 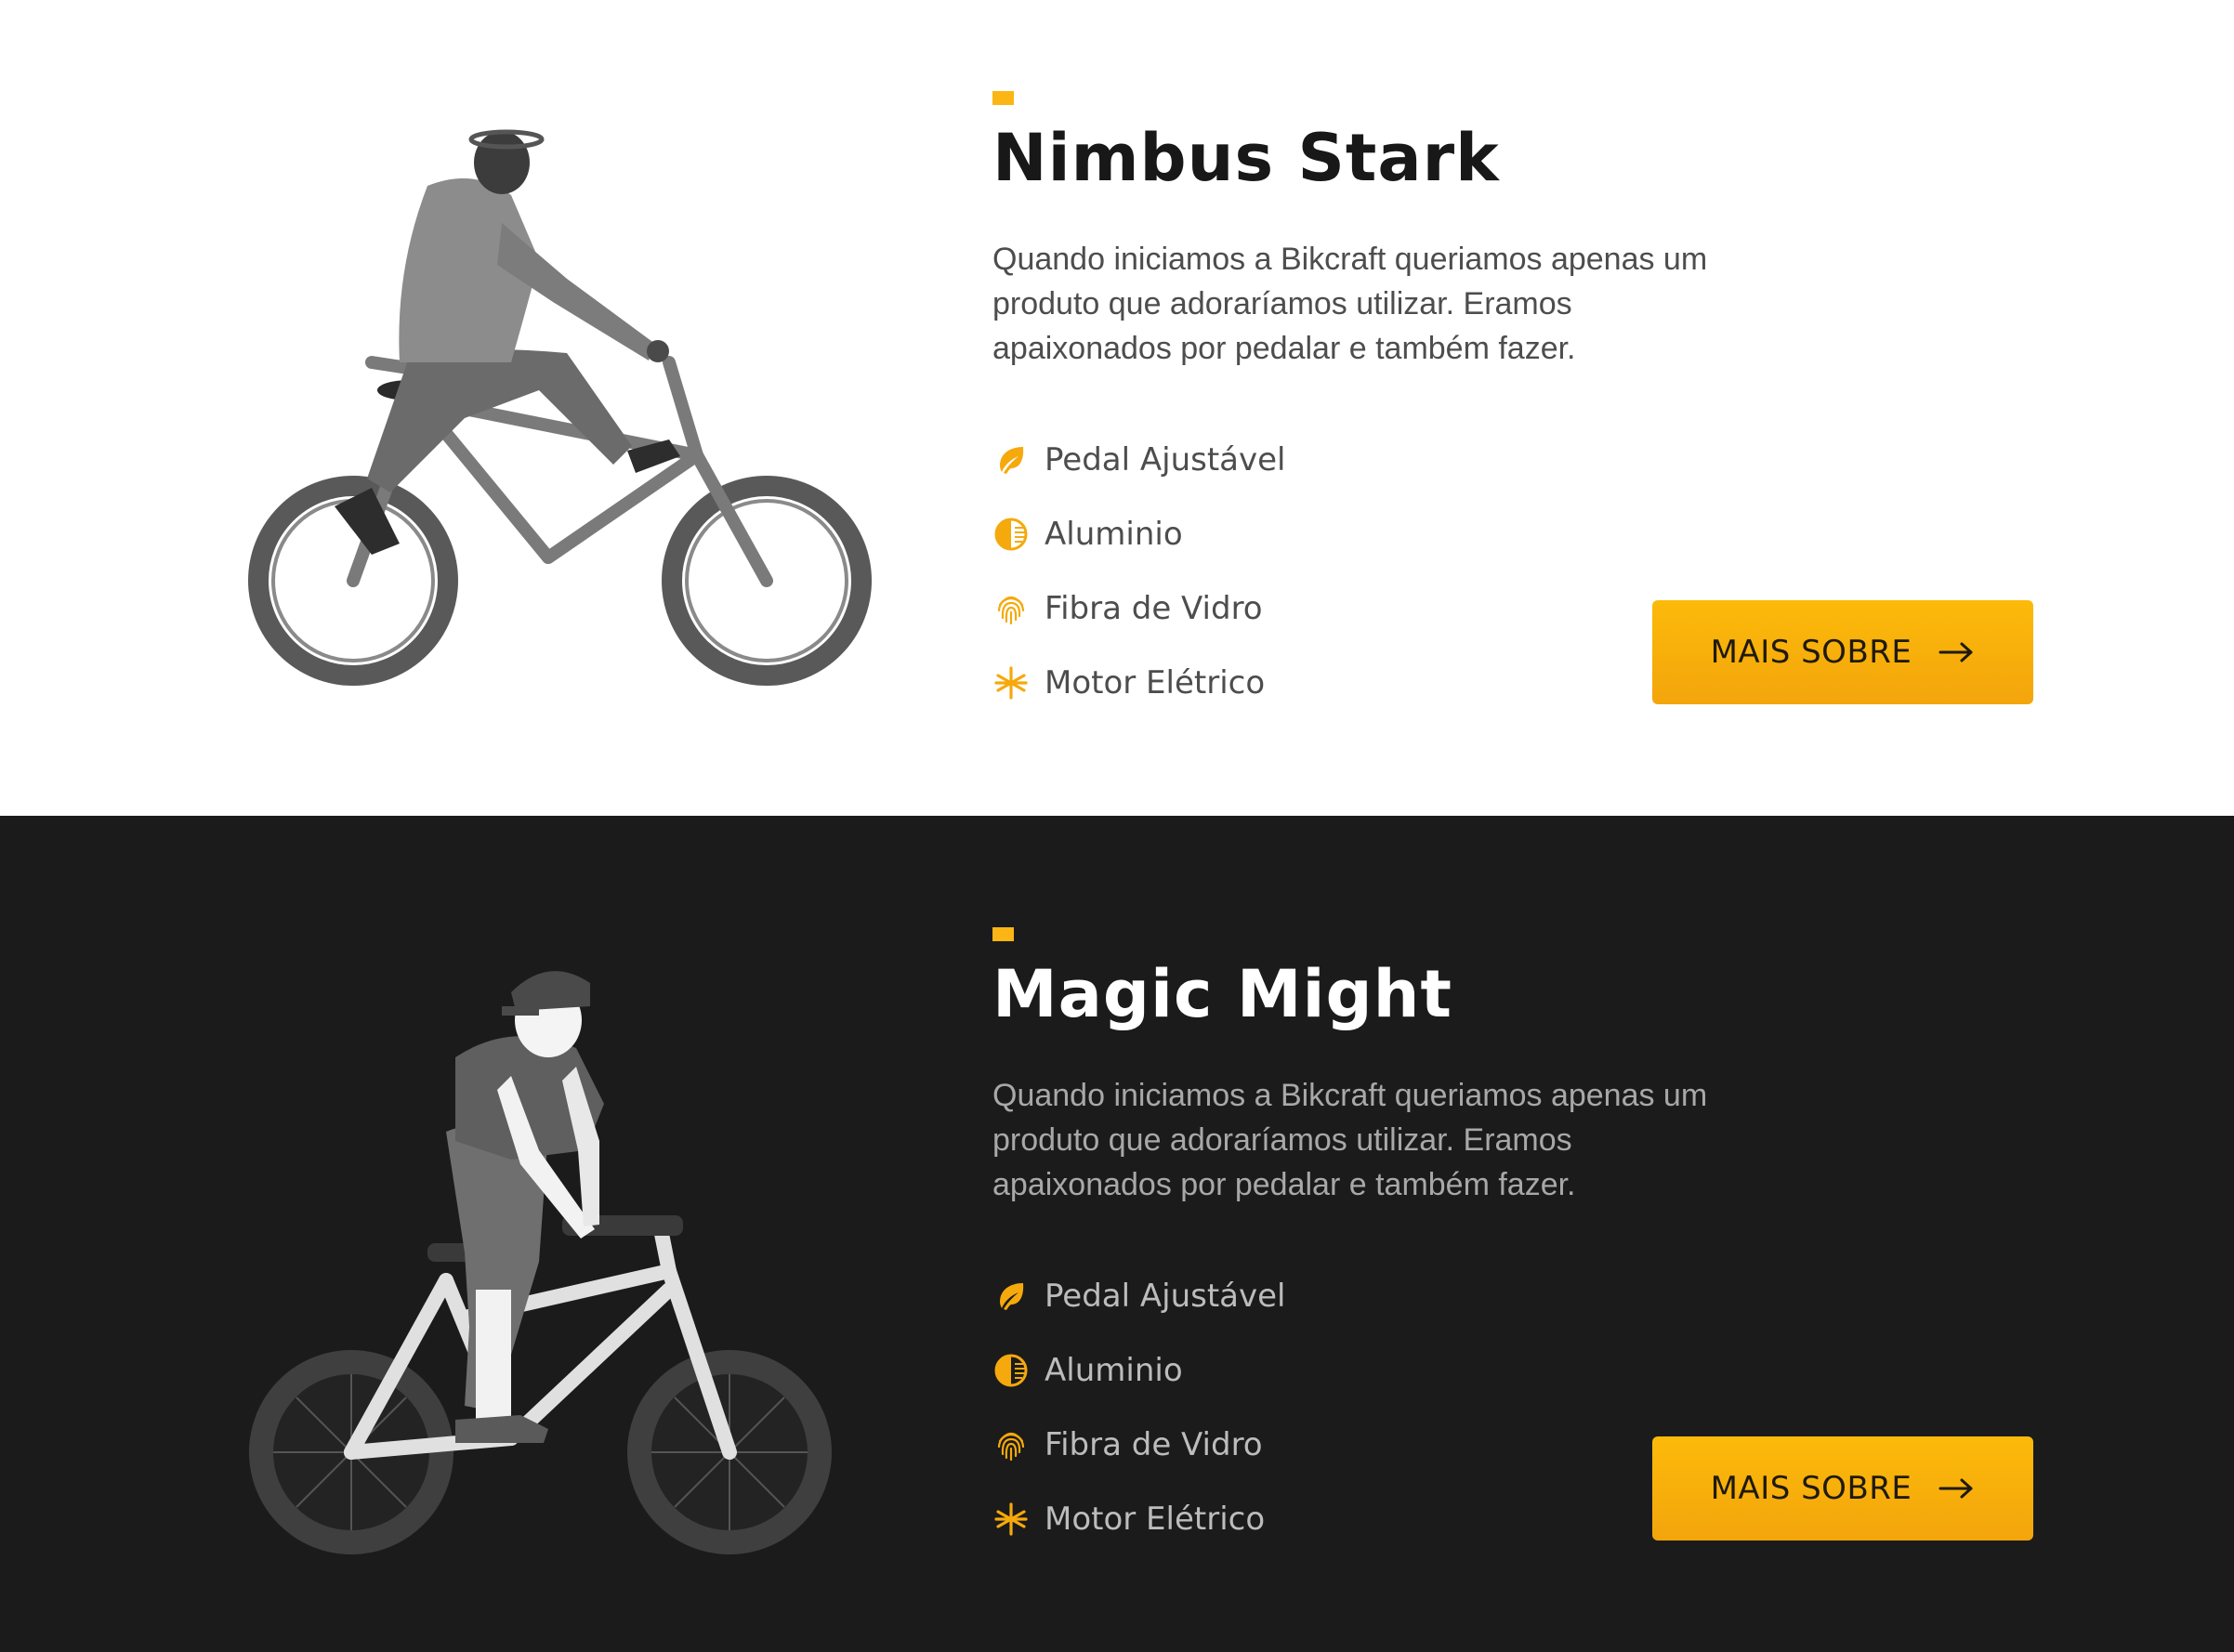 What do you see at coordinates (566, 1252) in the screenshot?
I see `product-image-magic-might` at bounding box center [566, 1252].